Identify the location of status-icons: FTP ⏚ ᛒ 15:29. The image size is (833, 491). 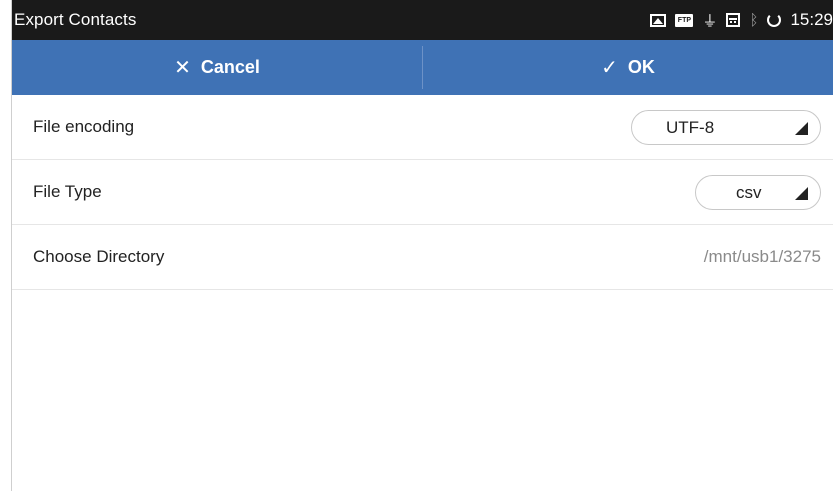
(741, 20).